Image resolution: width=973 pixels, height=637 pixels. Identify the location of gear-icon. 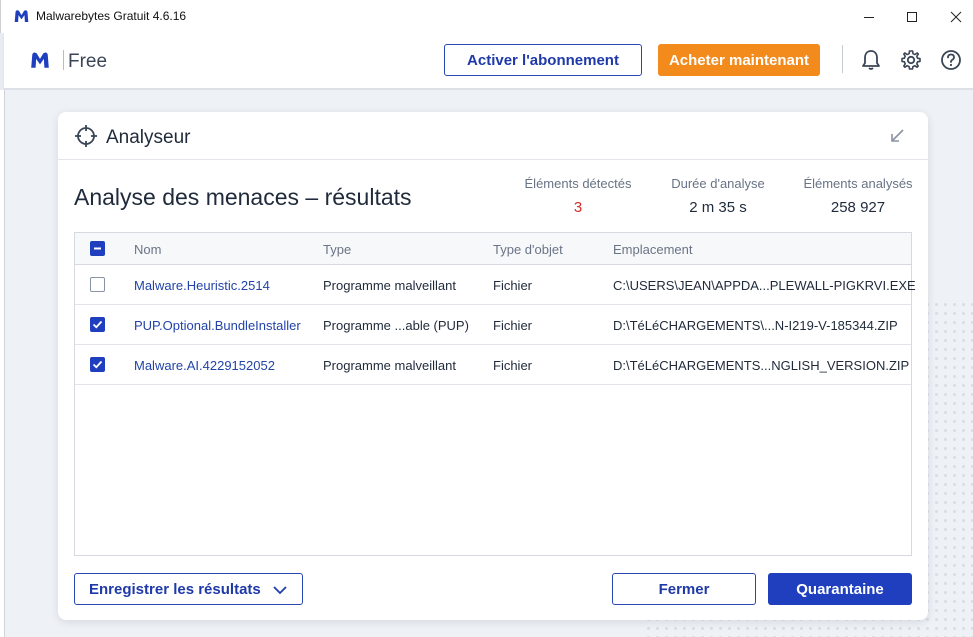
(911, 60).